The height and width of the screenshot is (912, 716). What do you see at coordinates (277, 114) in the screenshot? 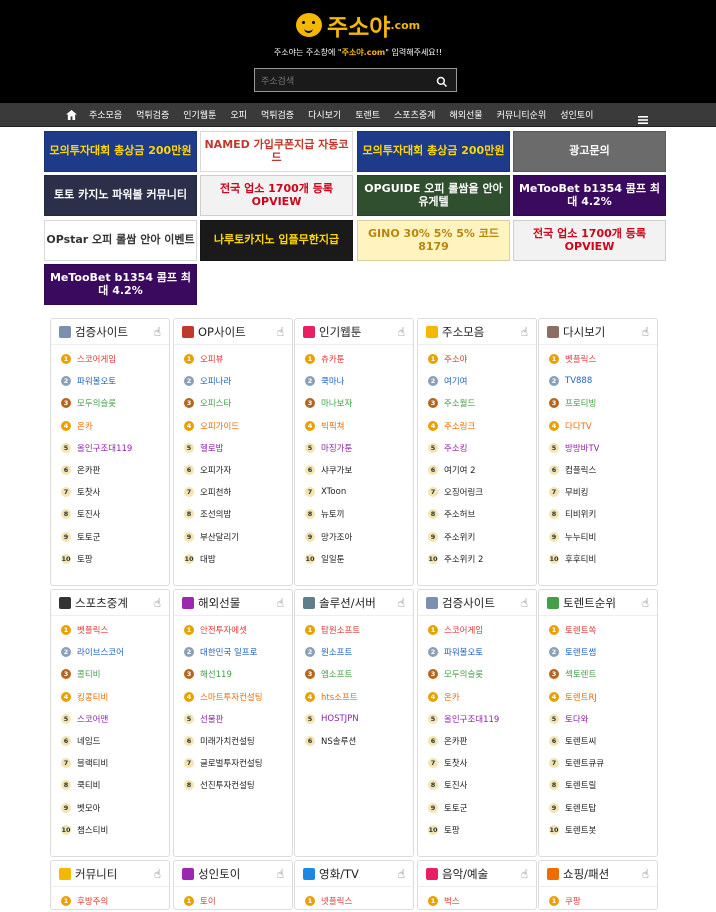
I see `nav-item: 먹튀검증` at bounding box center [277, 114].